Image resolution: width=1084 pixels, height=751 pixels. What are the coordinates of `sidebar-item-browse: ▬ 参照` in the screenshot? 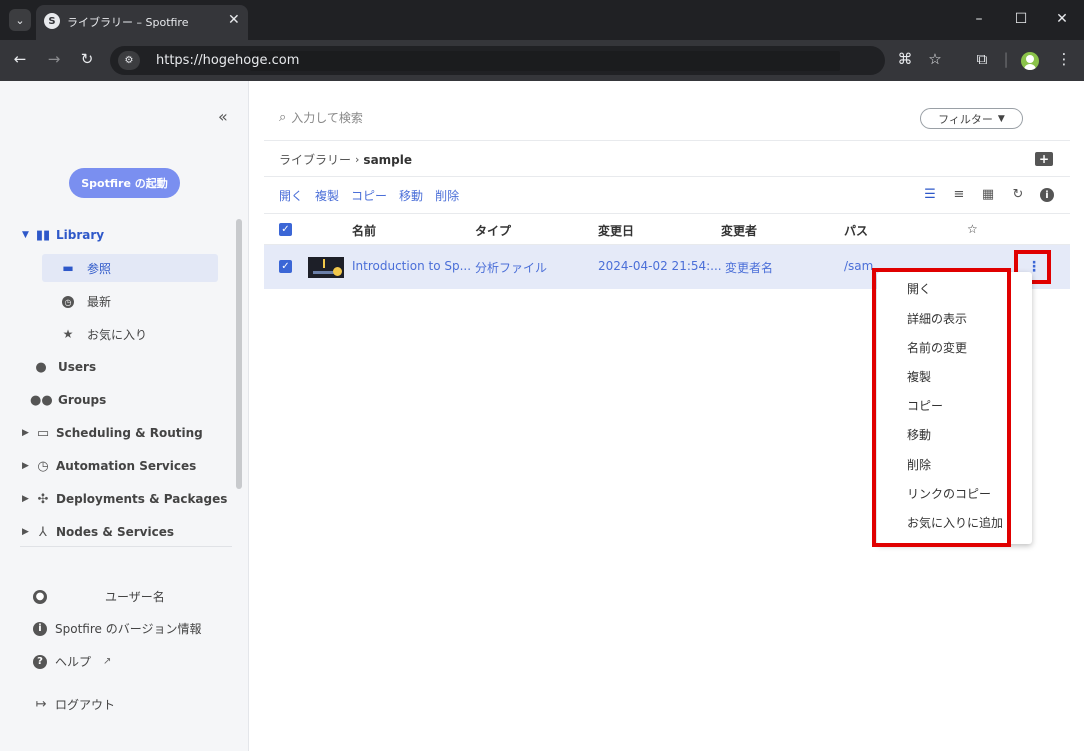 It's located at (130, 268).